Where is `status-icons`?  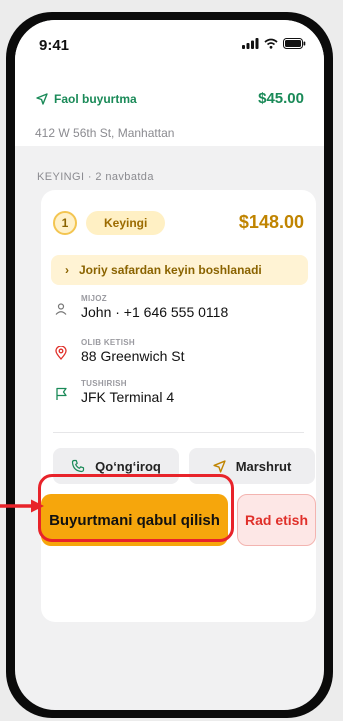 status-icons is located at coordinates (274, 43).